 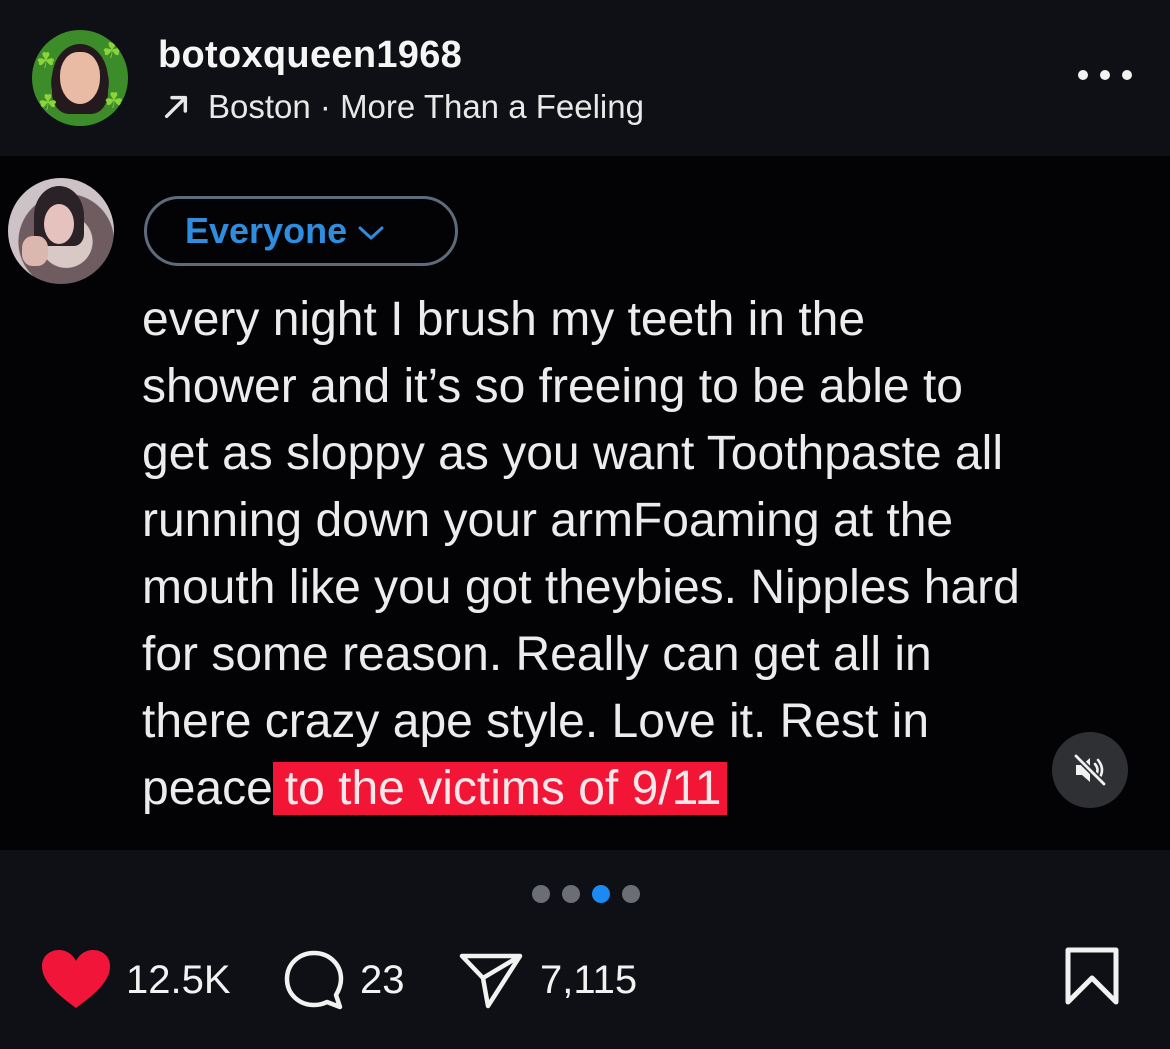 What do you see at coordinates (178, 979) in the screenshot?
I see `like-count: 12.5K` at bounding box center [178, 979].